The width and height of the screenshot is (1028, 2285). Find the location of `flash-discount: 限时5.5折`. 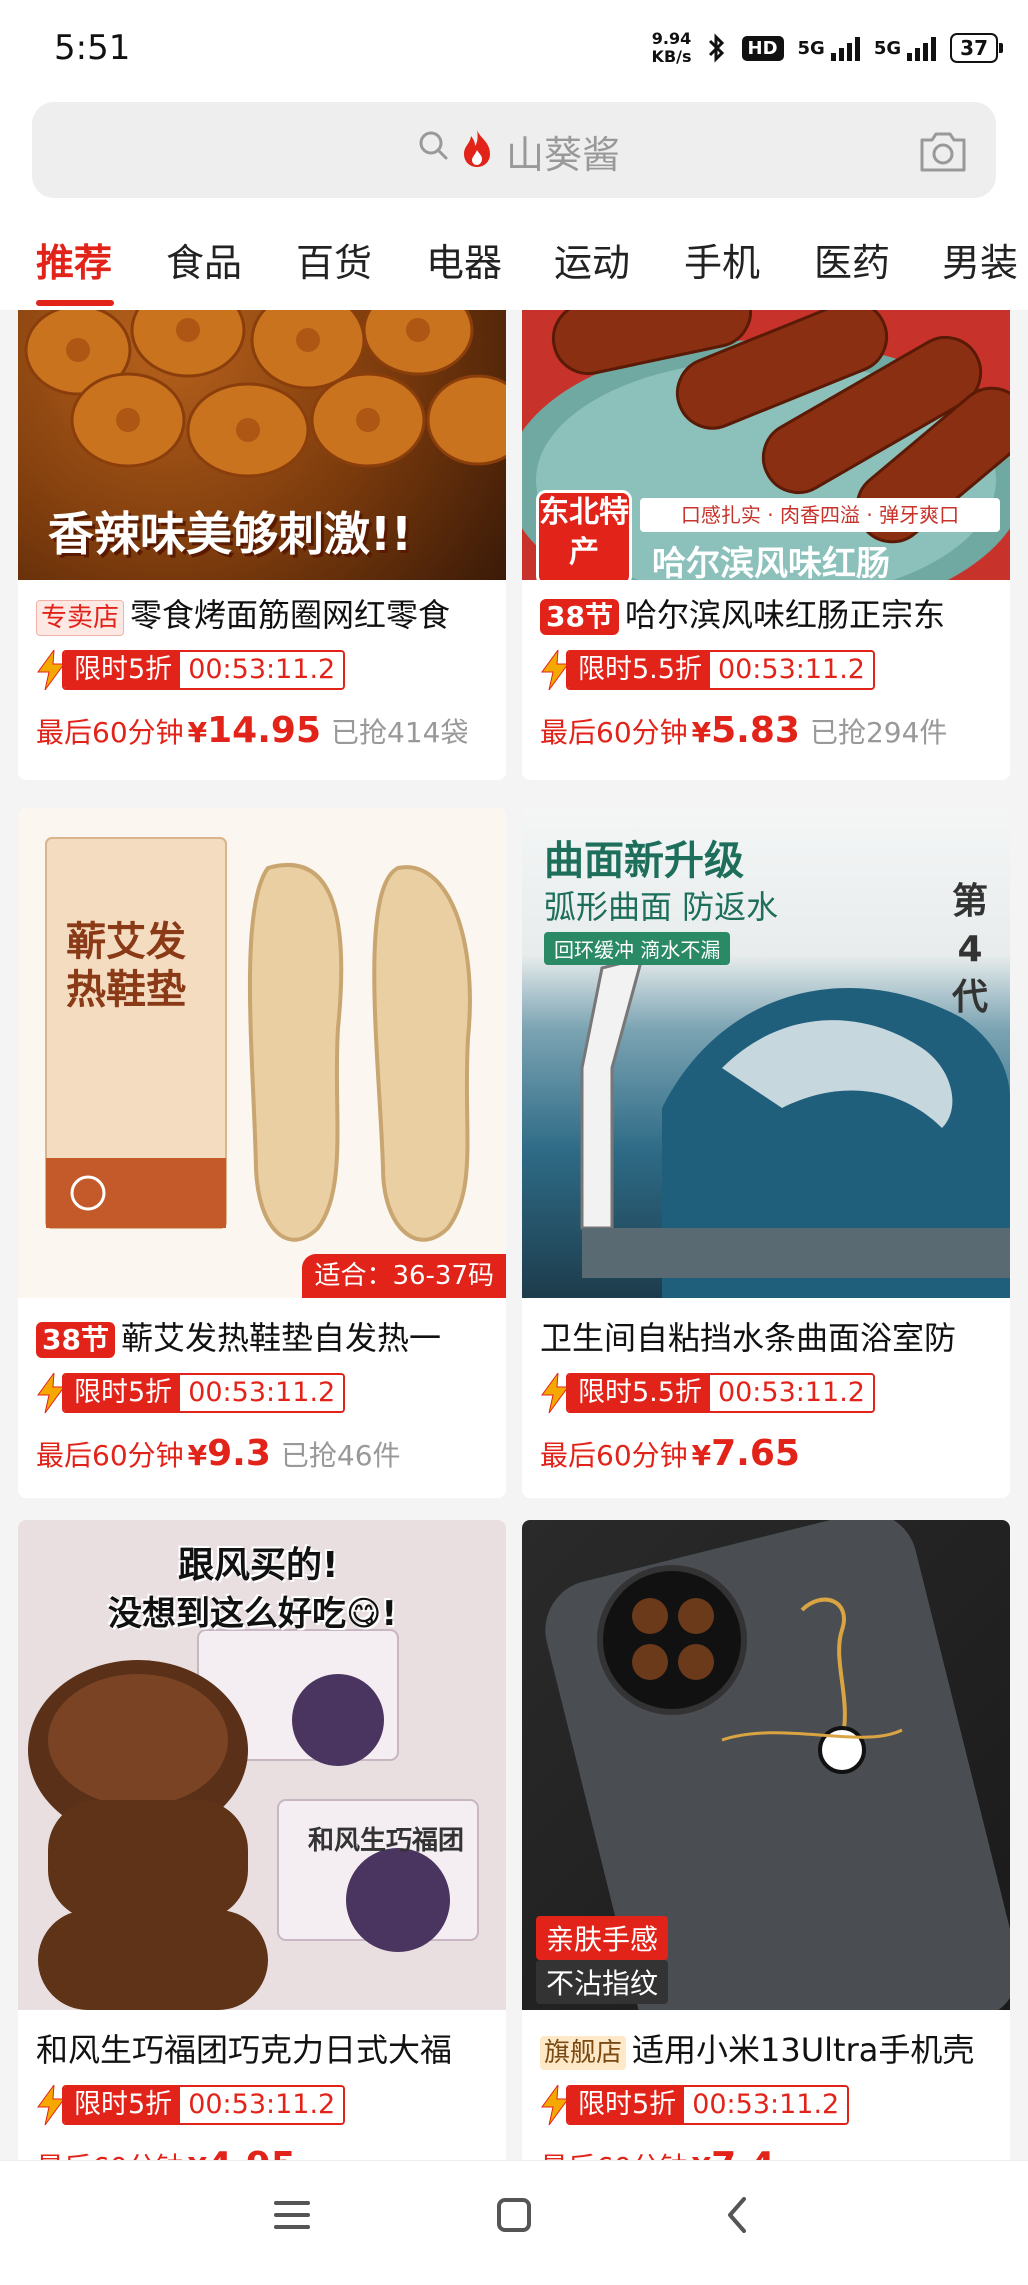

flash-discount: 限时5.5折 is located at coordinates (639, 670).